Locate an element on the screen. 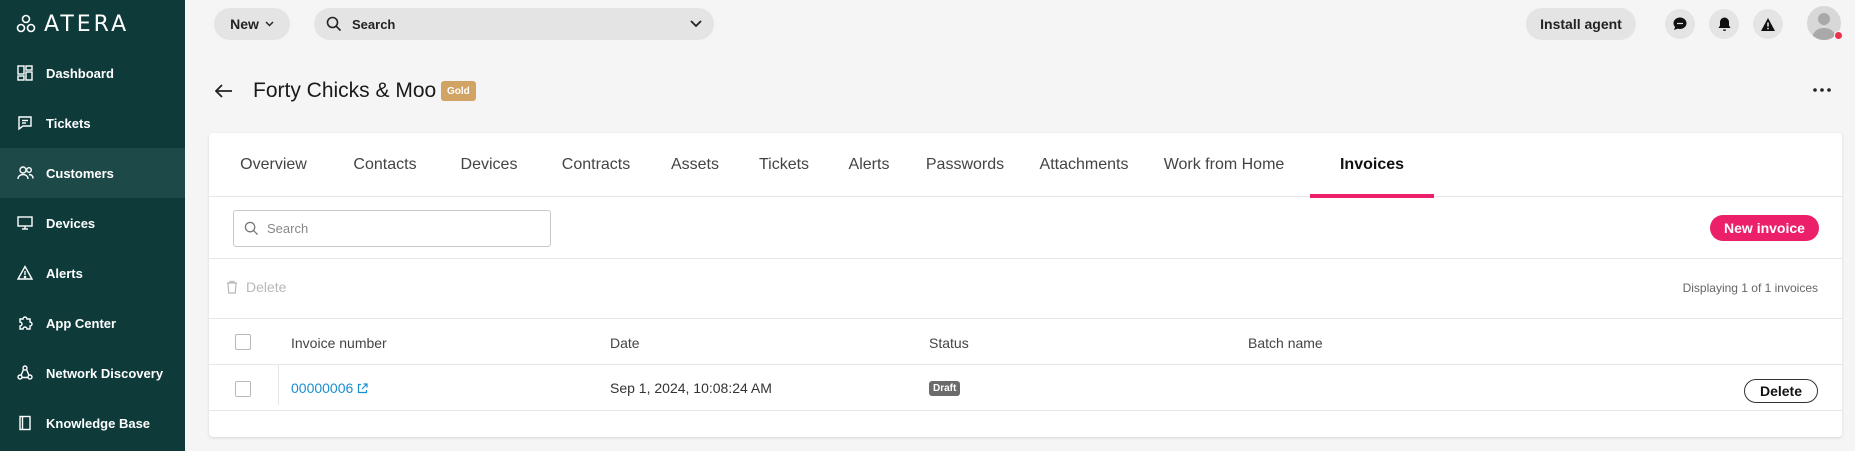  sidebar-item-tickets: Tickets is located at coordinates (92, 123).